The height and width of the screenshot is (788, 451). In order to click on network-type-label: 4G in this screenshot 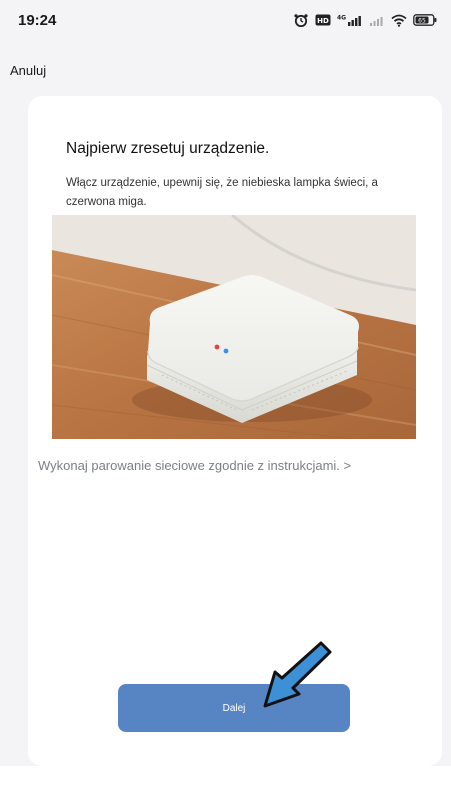, I will do `click(341, 18)`.